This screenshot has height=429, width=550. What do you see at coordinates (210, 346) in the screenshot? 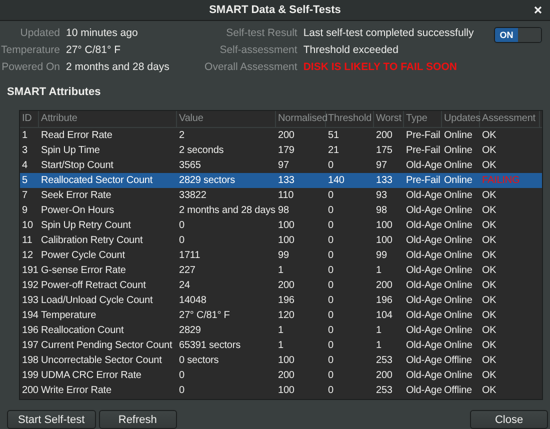
I see `table-cell-text: 65391 sectors` at bounding box center [210, 346].